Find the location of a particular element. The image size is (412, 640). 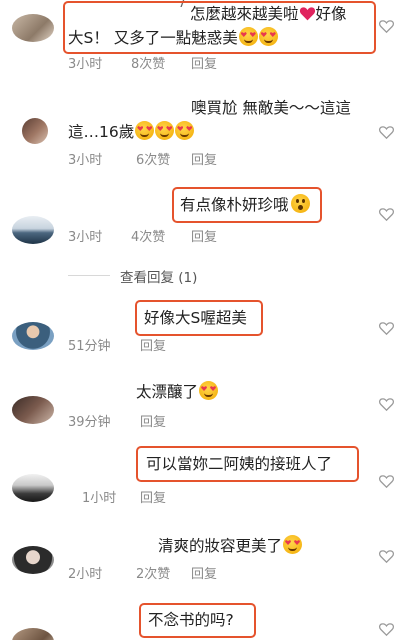

comment-text: 好像大S喔超美 is located at coordinates (195, 318).